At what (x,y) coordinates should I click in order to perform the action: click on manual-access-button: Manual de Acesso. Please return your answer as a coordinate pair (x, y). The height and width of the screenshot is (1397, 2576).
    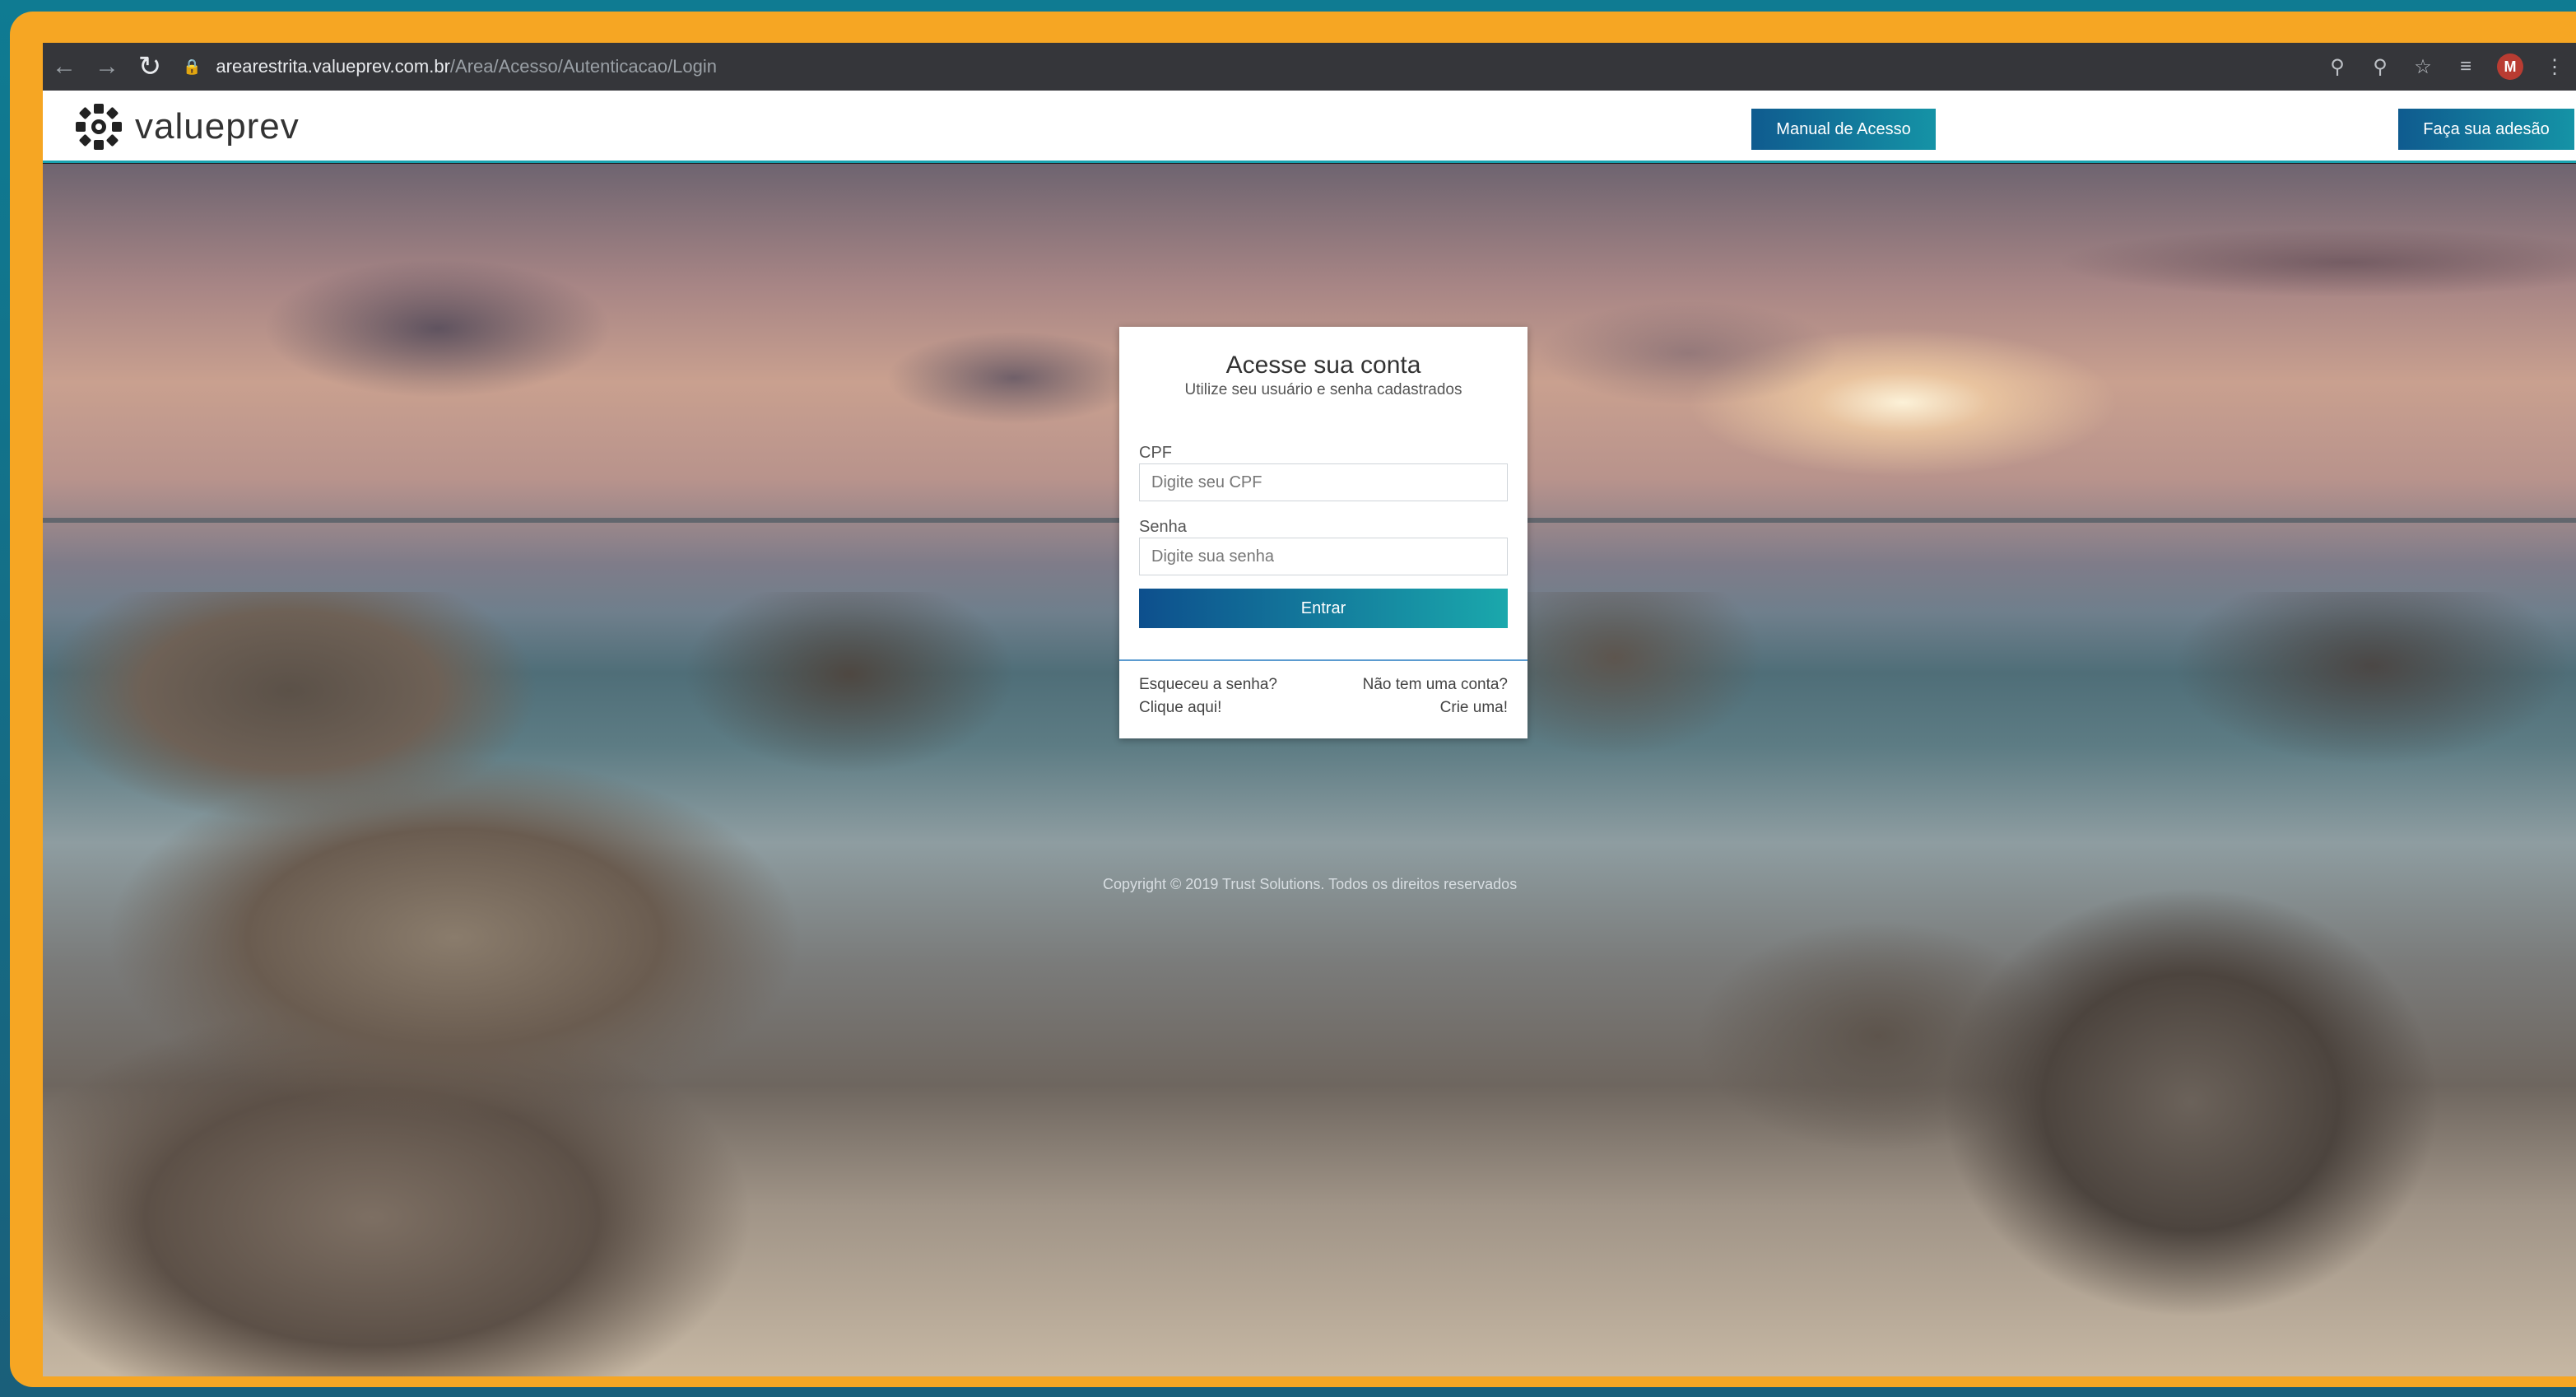
    Looking at the image, I should click on (1843, 129).